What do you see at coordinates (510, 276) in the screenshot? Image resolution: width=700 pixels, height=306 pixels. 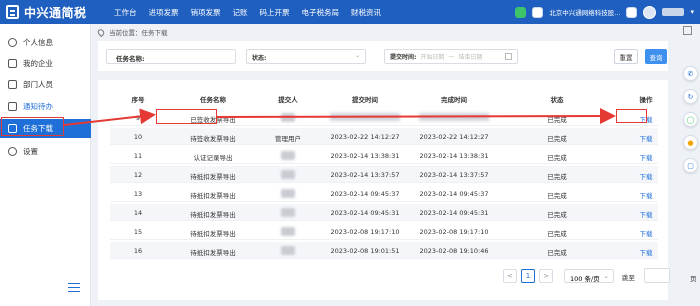 I see `prev-page-button: <` at bounding box center [510, 276].